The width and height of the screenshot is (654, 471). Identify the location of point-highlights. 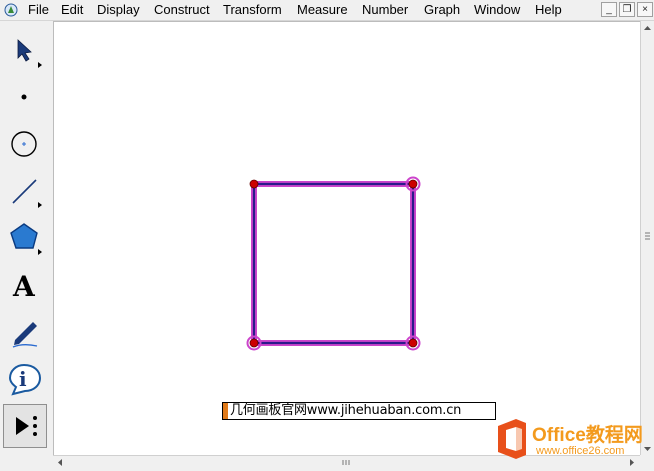
(333, 263).